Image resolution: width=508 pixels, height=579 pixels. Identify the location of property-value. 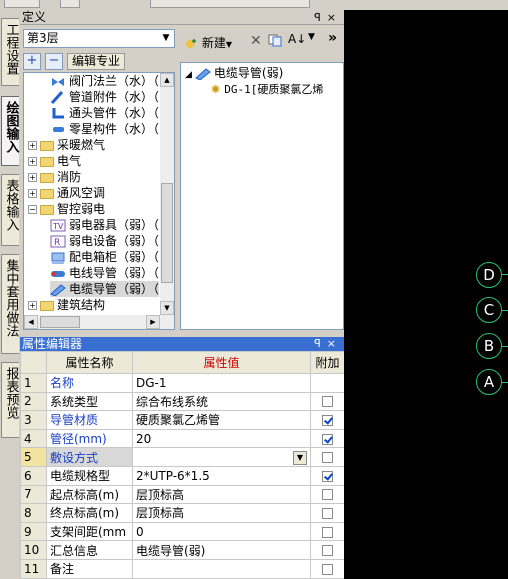
(221, 568).